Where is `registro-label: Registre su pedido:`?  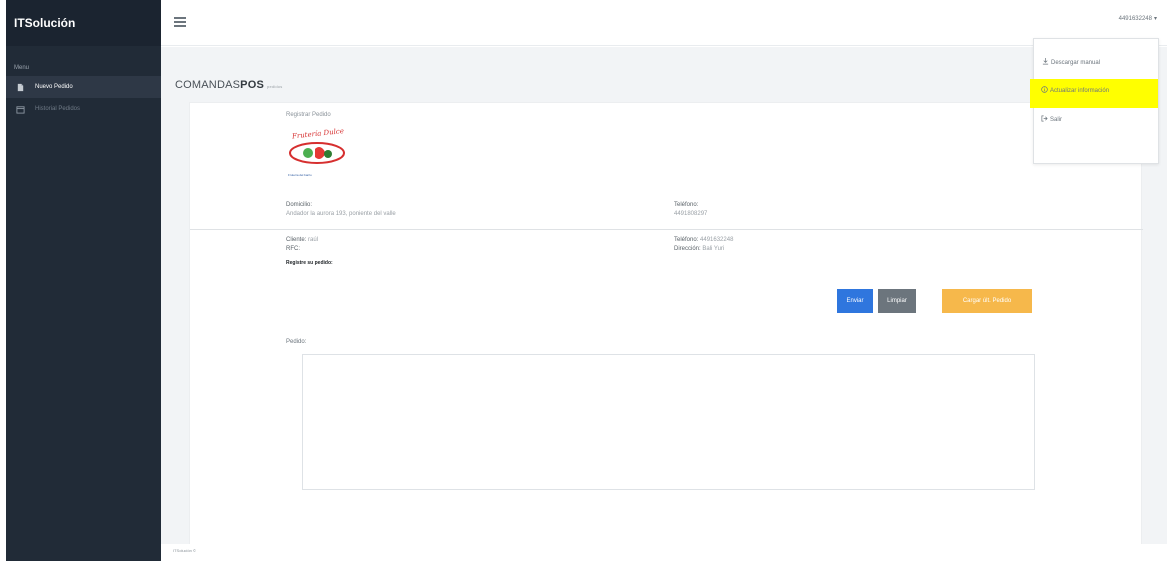
registro-label: Registre su pedido: is located at coordinates (309, 263).